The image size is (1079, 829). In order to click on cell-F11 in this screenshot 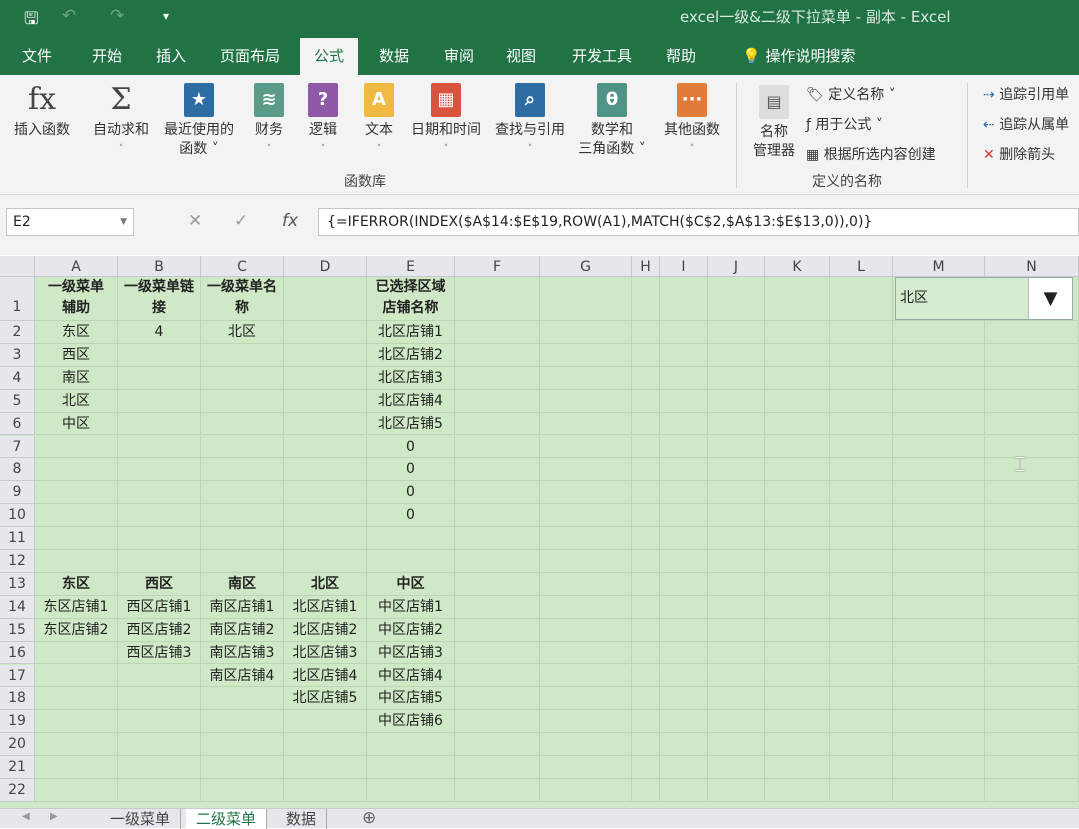, I will do `click(497, 538)`.